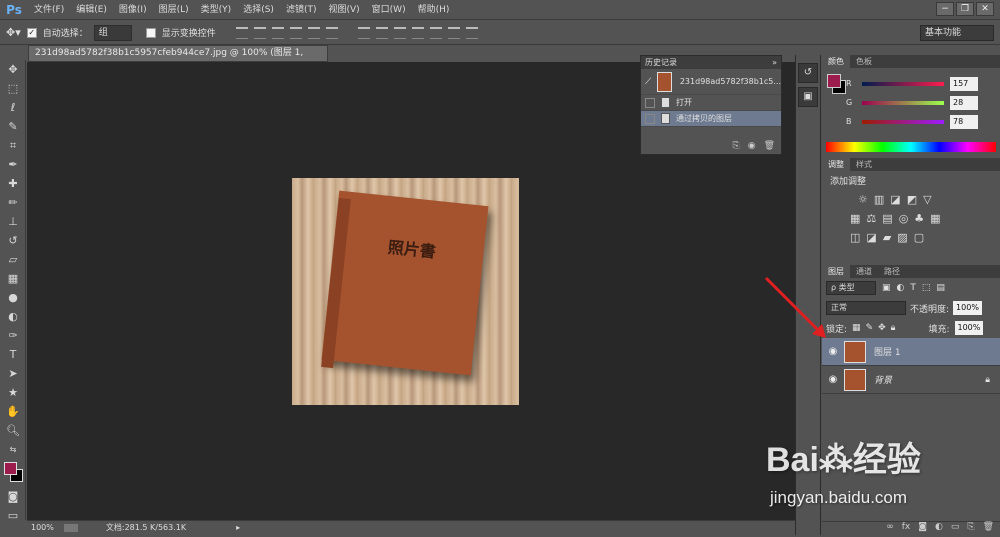 This screenshot has height=537, width=1000. I want to click on close-button: ✕, so click(985, 9).